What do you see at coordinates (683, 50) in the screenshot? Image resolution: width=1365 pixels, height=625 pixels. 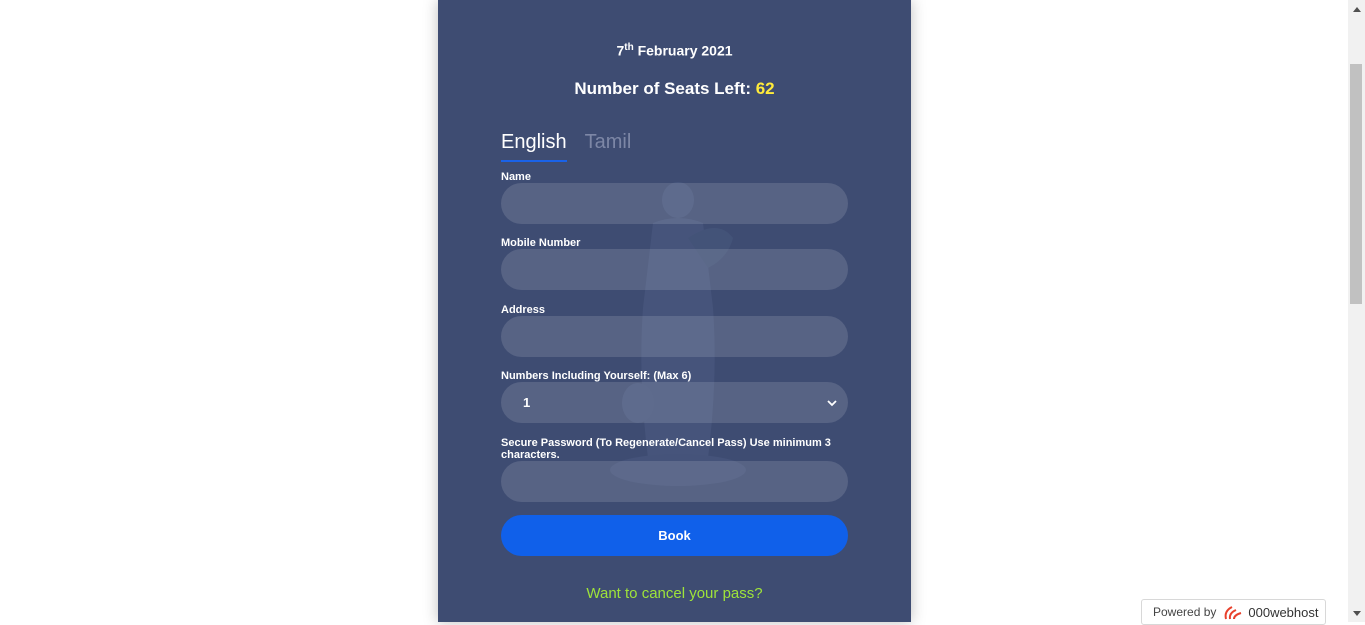 I see `date-month-year: February 2021` at bounding box center [683, 50].